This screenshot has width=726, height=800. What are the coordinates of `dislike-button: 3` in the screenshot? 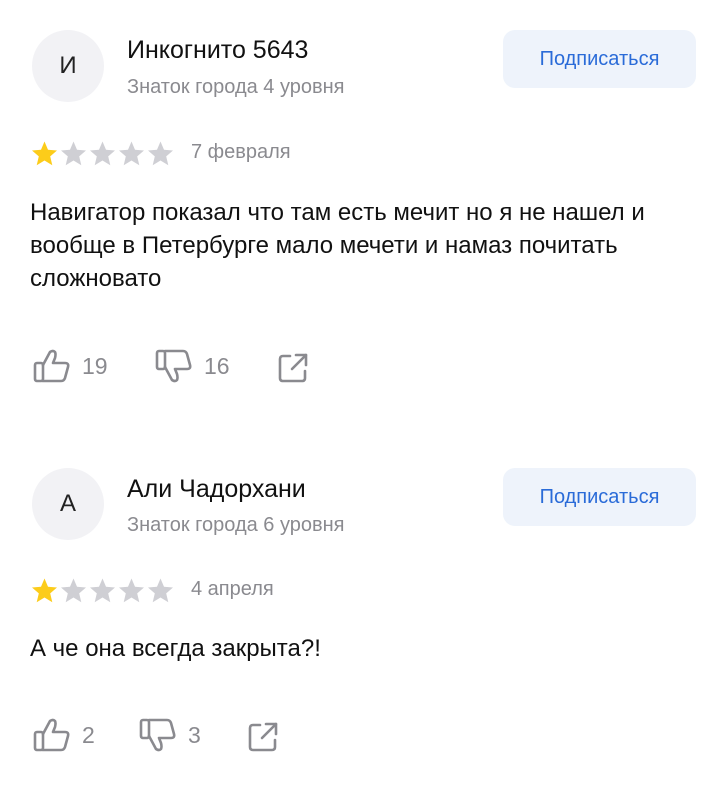 It's located at (169, 735).